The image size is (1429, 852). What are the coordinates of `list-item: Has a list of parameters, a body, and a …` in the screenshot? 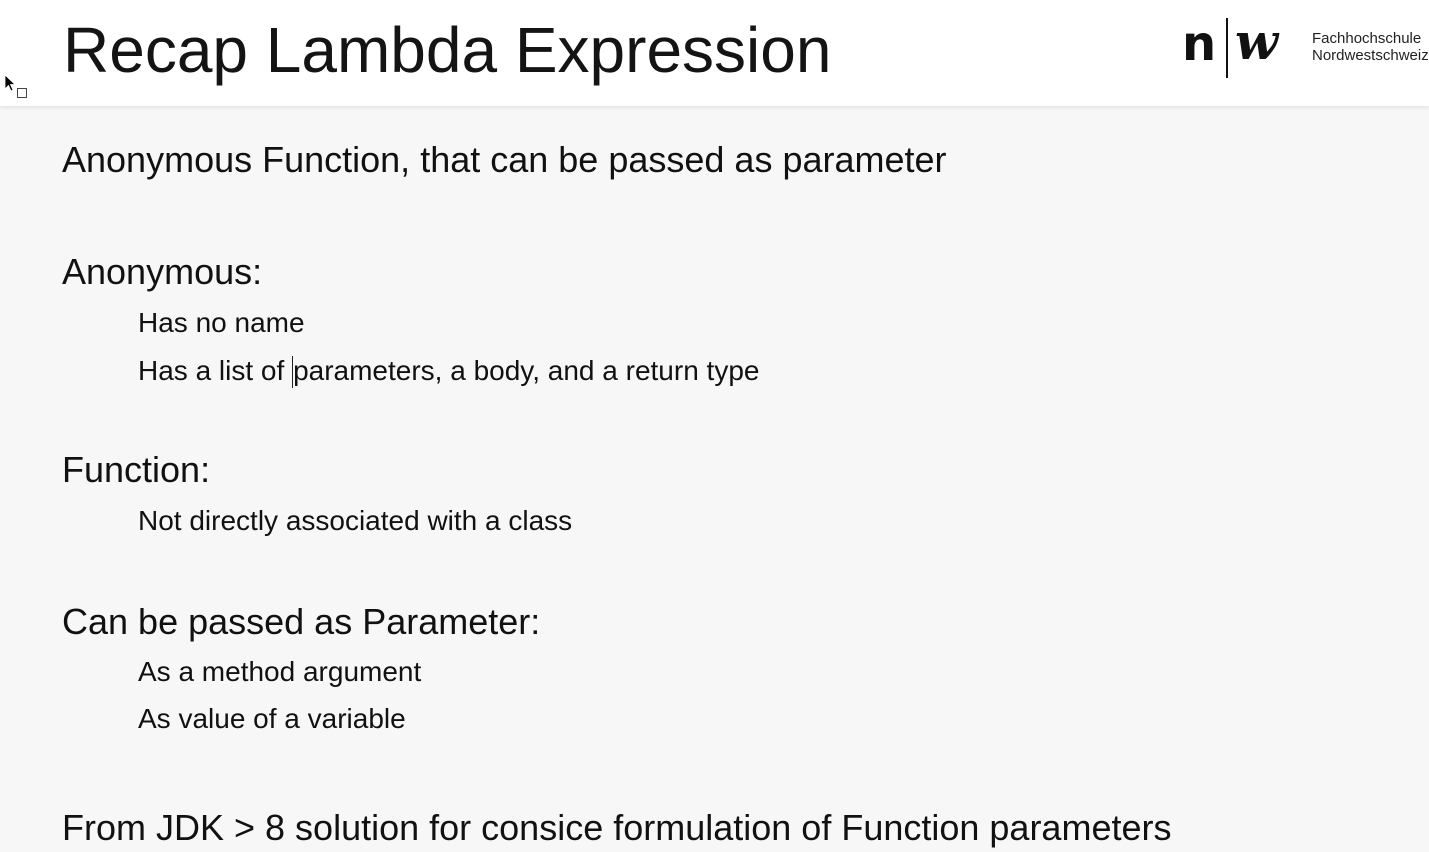 It's located at (448, 371).